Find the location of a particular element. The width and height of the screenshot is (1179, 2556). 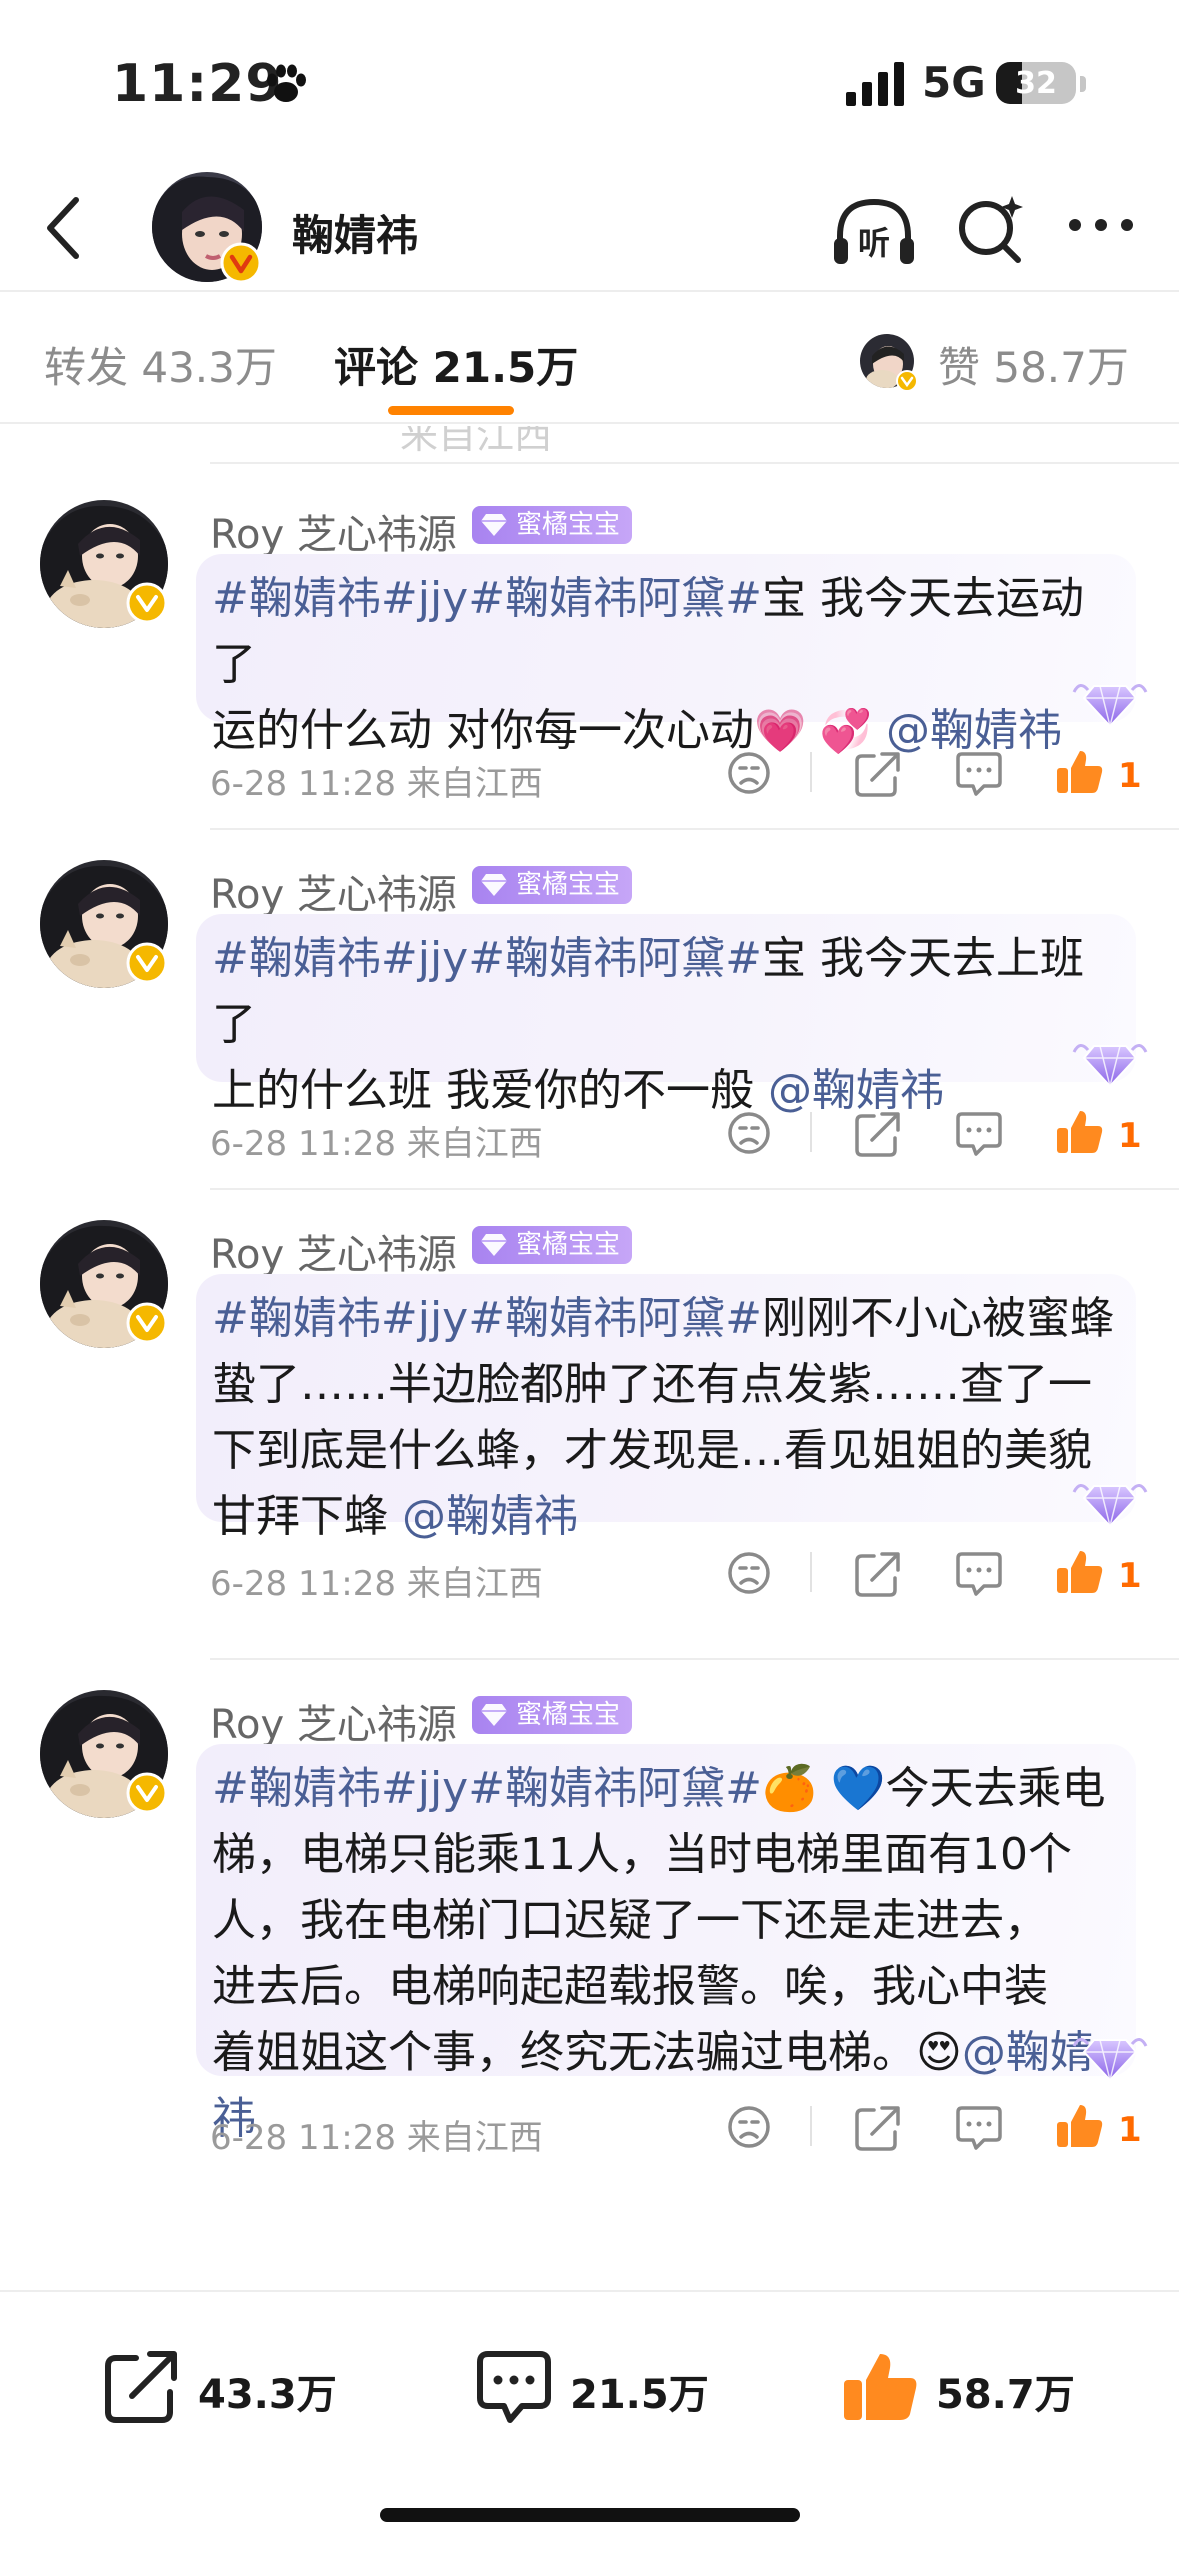

battery-icon: 32 is located at coordinates (1036, 83).